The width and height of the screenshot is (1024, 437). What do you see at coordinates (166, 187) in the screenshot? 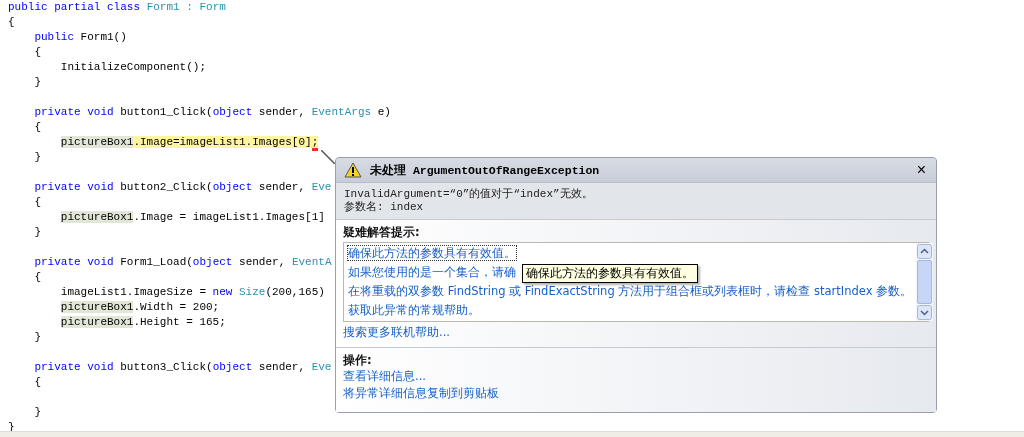
I see `code-token: button2_Click(` at bounding box center [166, 187].